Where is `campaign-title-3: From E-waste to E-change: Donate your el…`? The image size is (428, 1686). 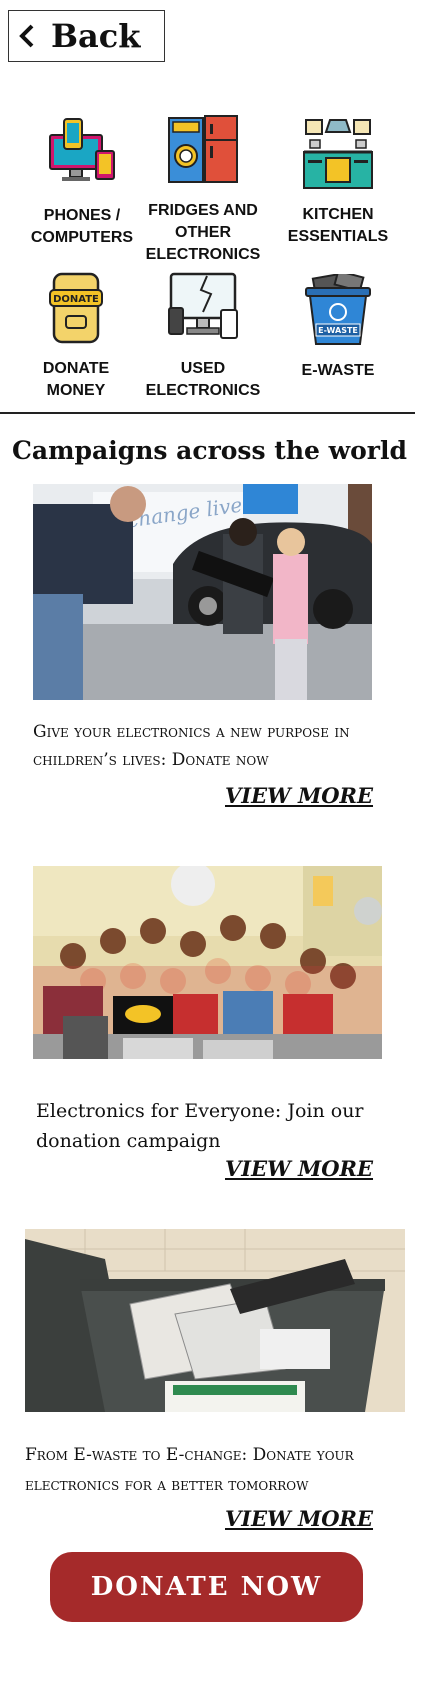
campaign-title-3: From E-waste to E-change: Donate your el… is located at coordinates (189, 1470).